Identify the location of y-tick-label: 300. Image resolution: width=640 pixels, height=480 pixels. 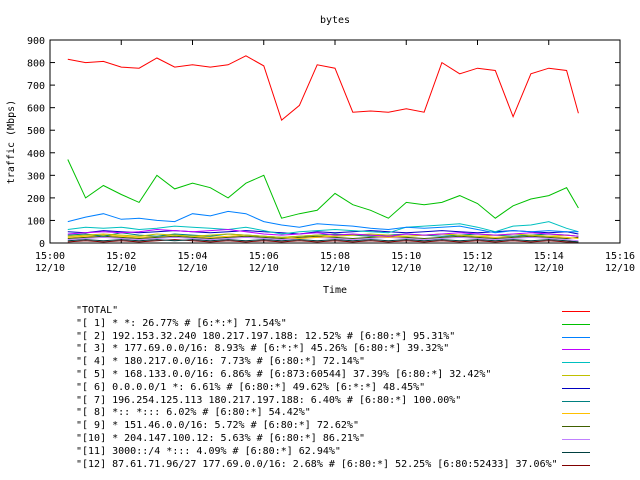
(36, 176).